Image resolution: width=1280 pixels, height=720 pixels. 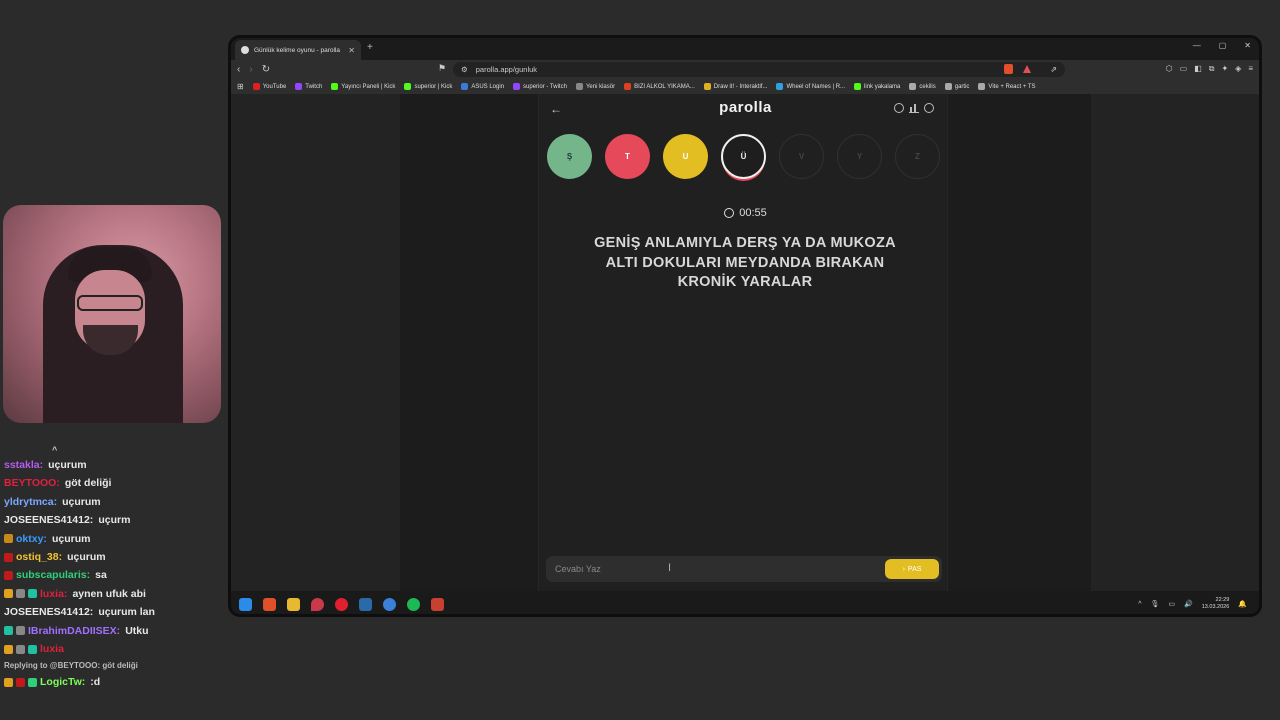 I want to click on letter-circle-empty: V, so click(x=801, y=156).